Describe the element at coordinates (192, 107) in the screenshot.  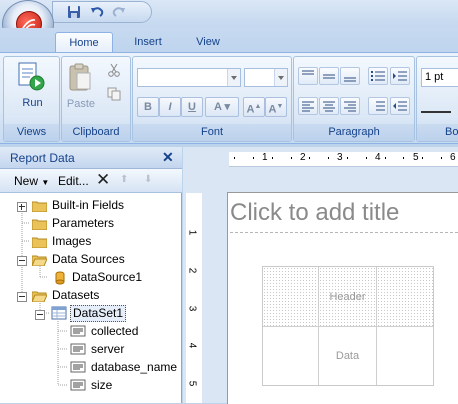
I see `underline-button: U` at that location.